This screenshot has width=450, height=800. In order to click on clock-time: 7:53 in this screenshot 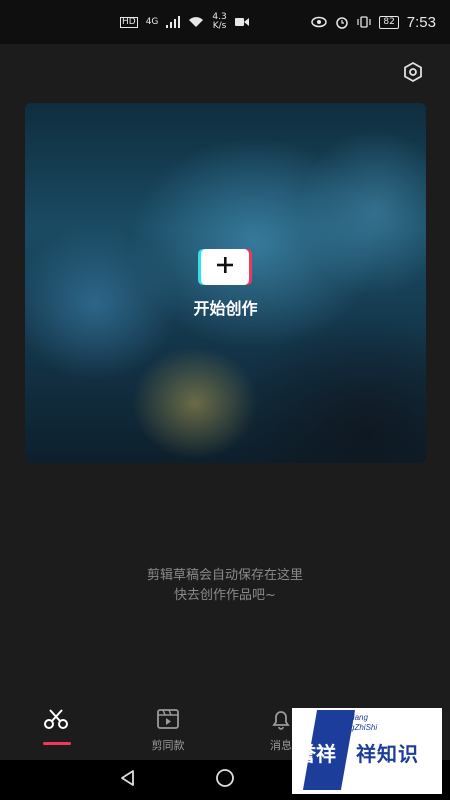, I will do `click(421, 22)`.